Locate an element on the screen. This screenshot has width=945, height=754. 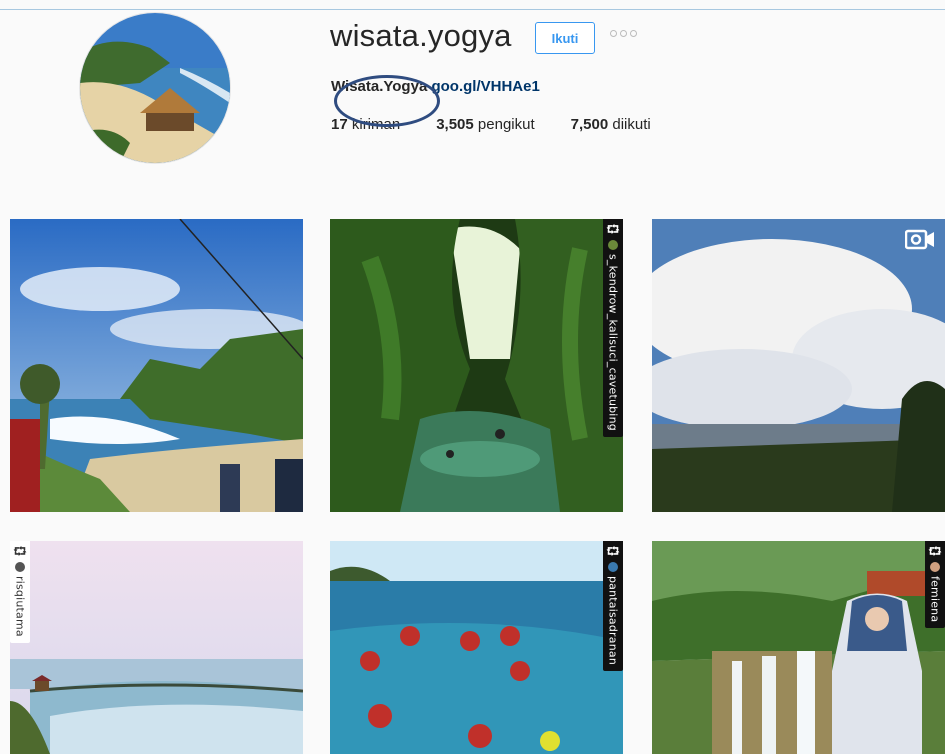
more-options-icon is located at coordinates (623, 33).